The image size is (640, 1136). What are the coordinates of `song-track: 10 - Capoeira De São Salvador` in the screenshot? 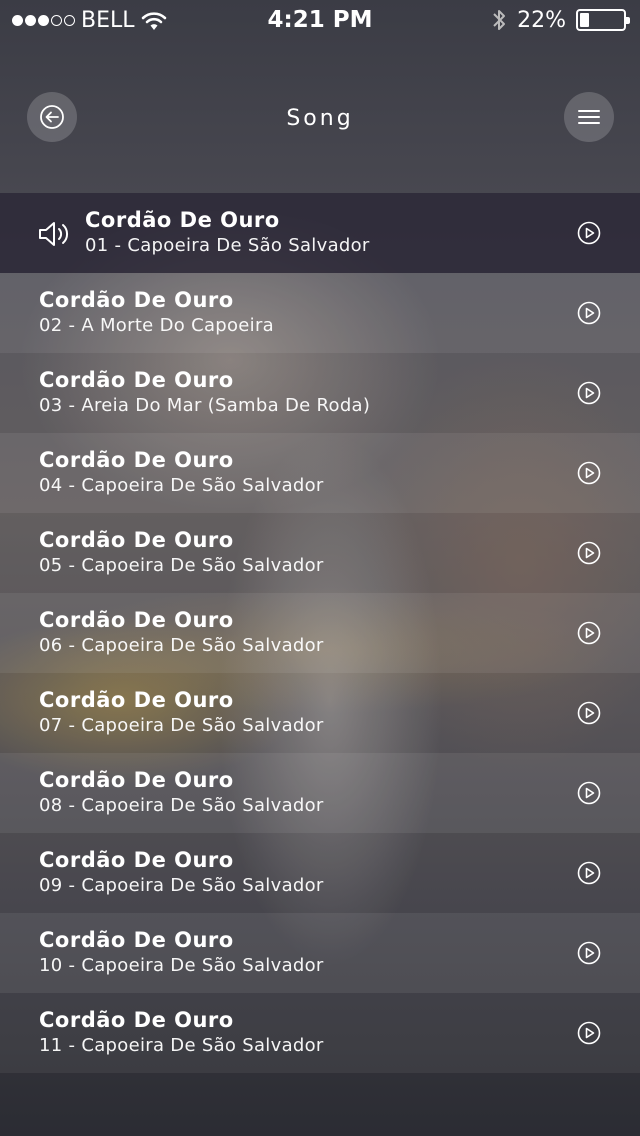 It's located at (181, 965).